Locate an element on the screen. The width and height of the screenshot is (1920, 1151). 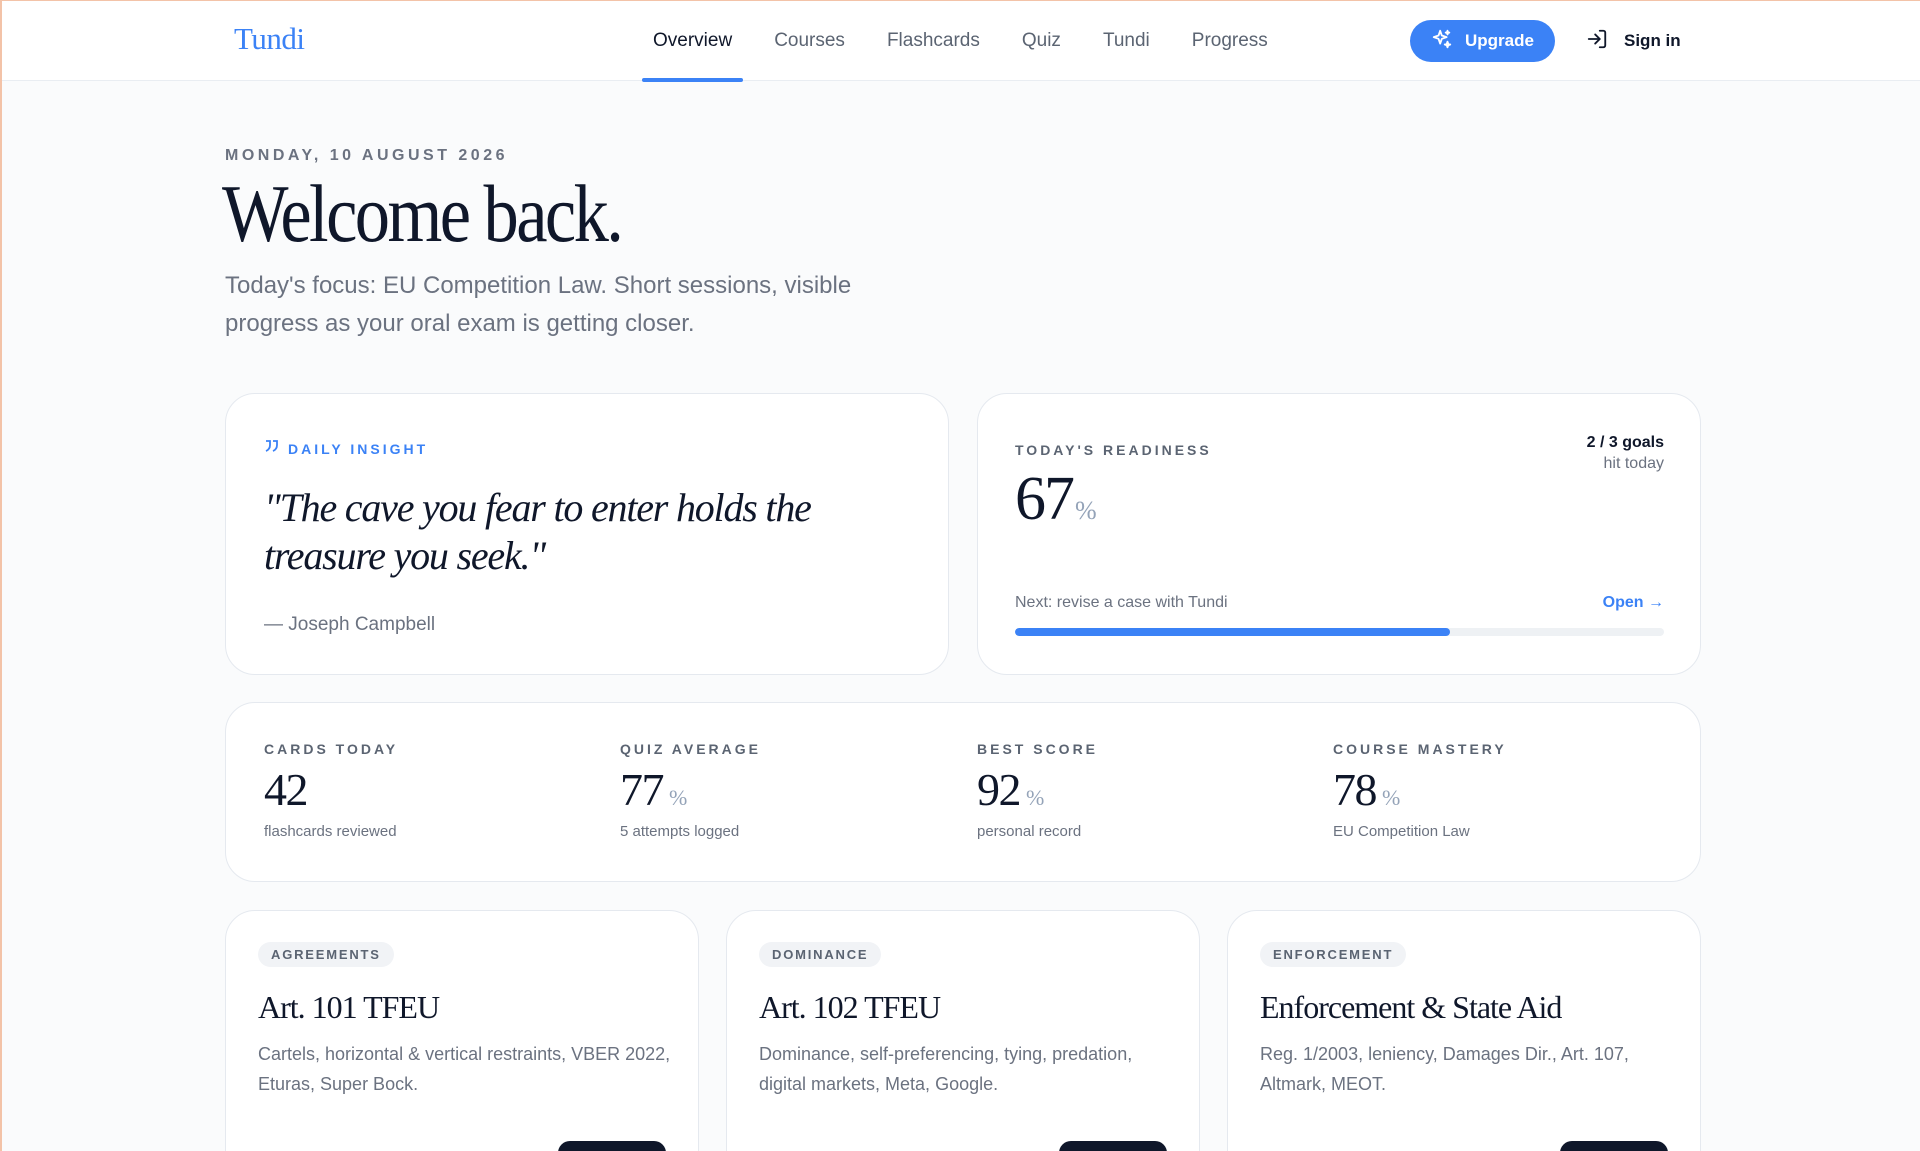
stat-value: 78% is located at coordinates (1420, 790).